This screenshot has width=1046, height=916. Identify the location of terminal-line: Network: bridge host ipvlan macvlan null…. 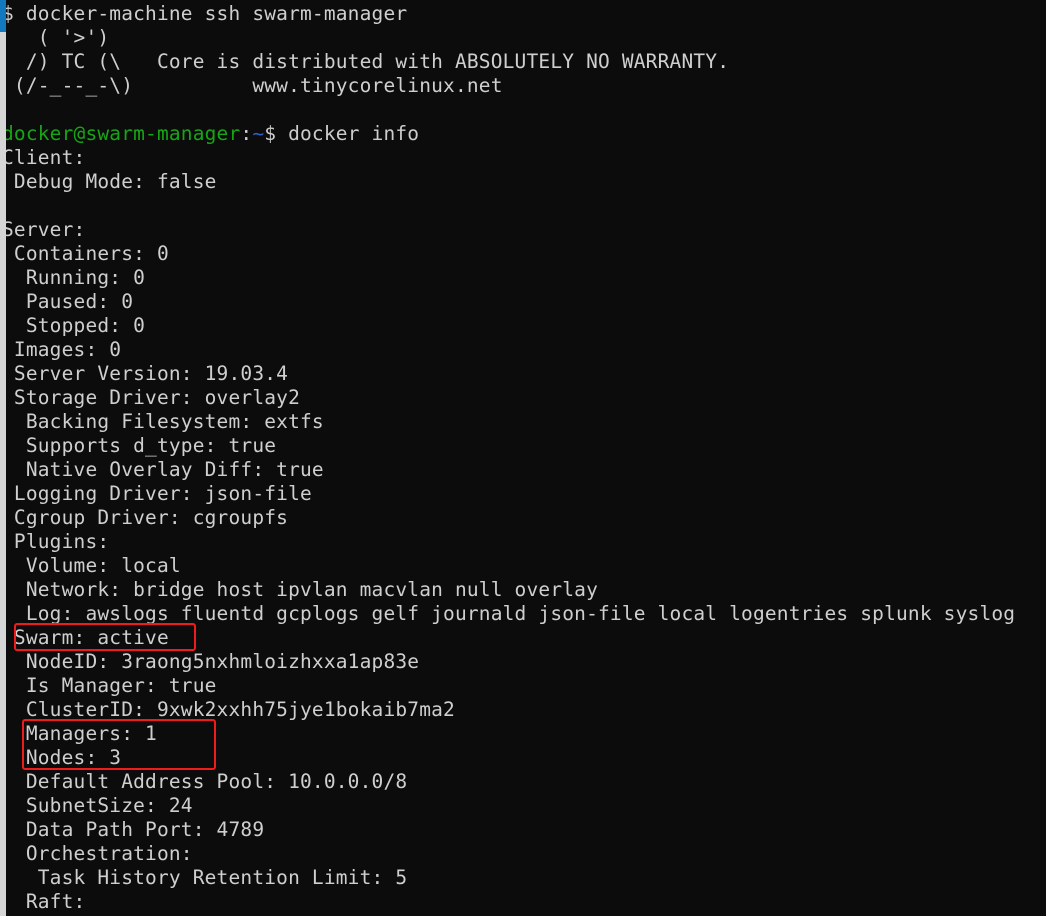
(300, 589).